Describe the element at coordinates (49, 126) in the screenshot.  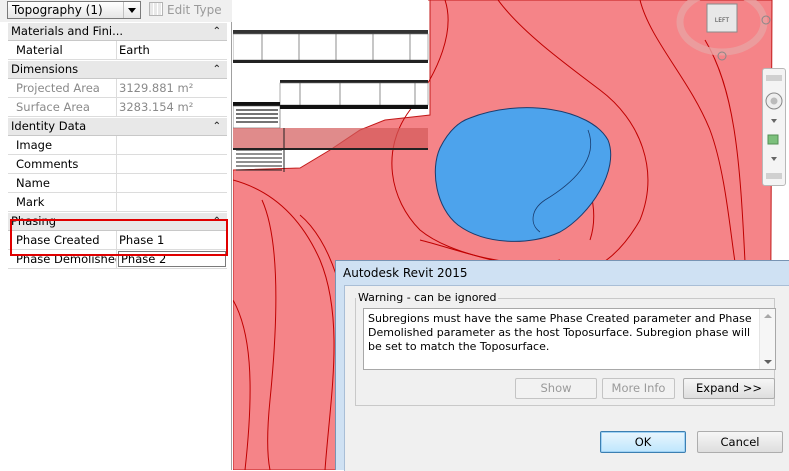
I see `category-label: Identity Data` at that location.